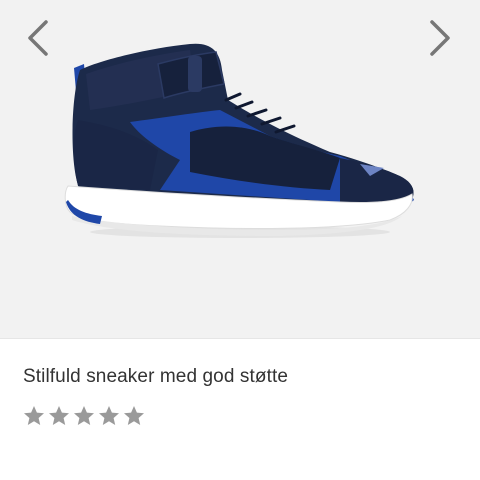 The height and width of the screenshot is (480, 480). I want to click on star-rating, so click(84, 416).